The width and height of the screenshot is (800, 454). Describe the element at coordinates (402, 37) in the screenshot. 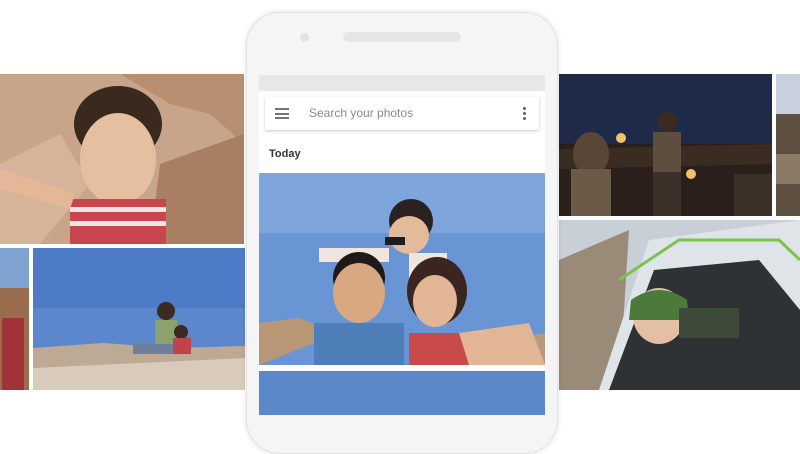

I see `phone-speaker` at that location.